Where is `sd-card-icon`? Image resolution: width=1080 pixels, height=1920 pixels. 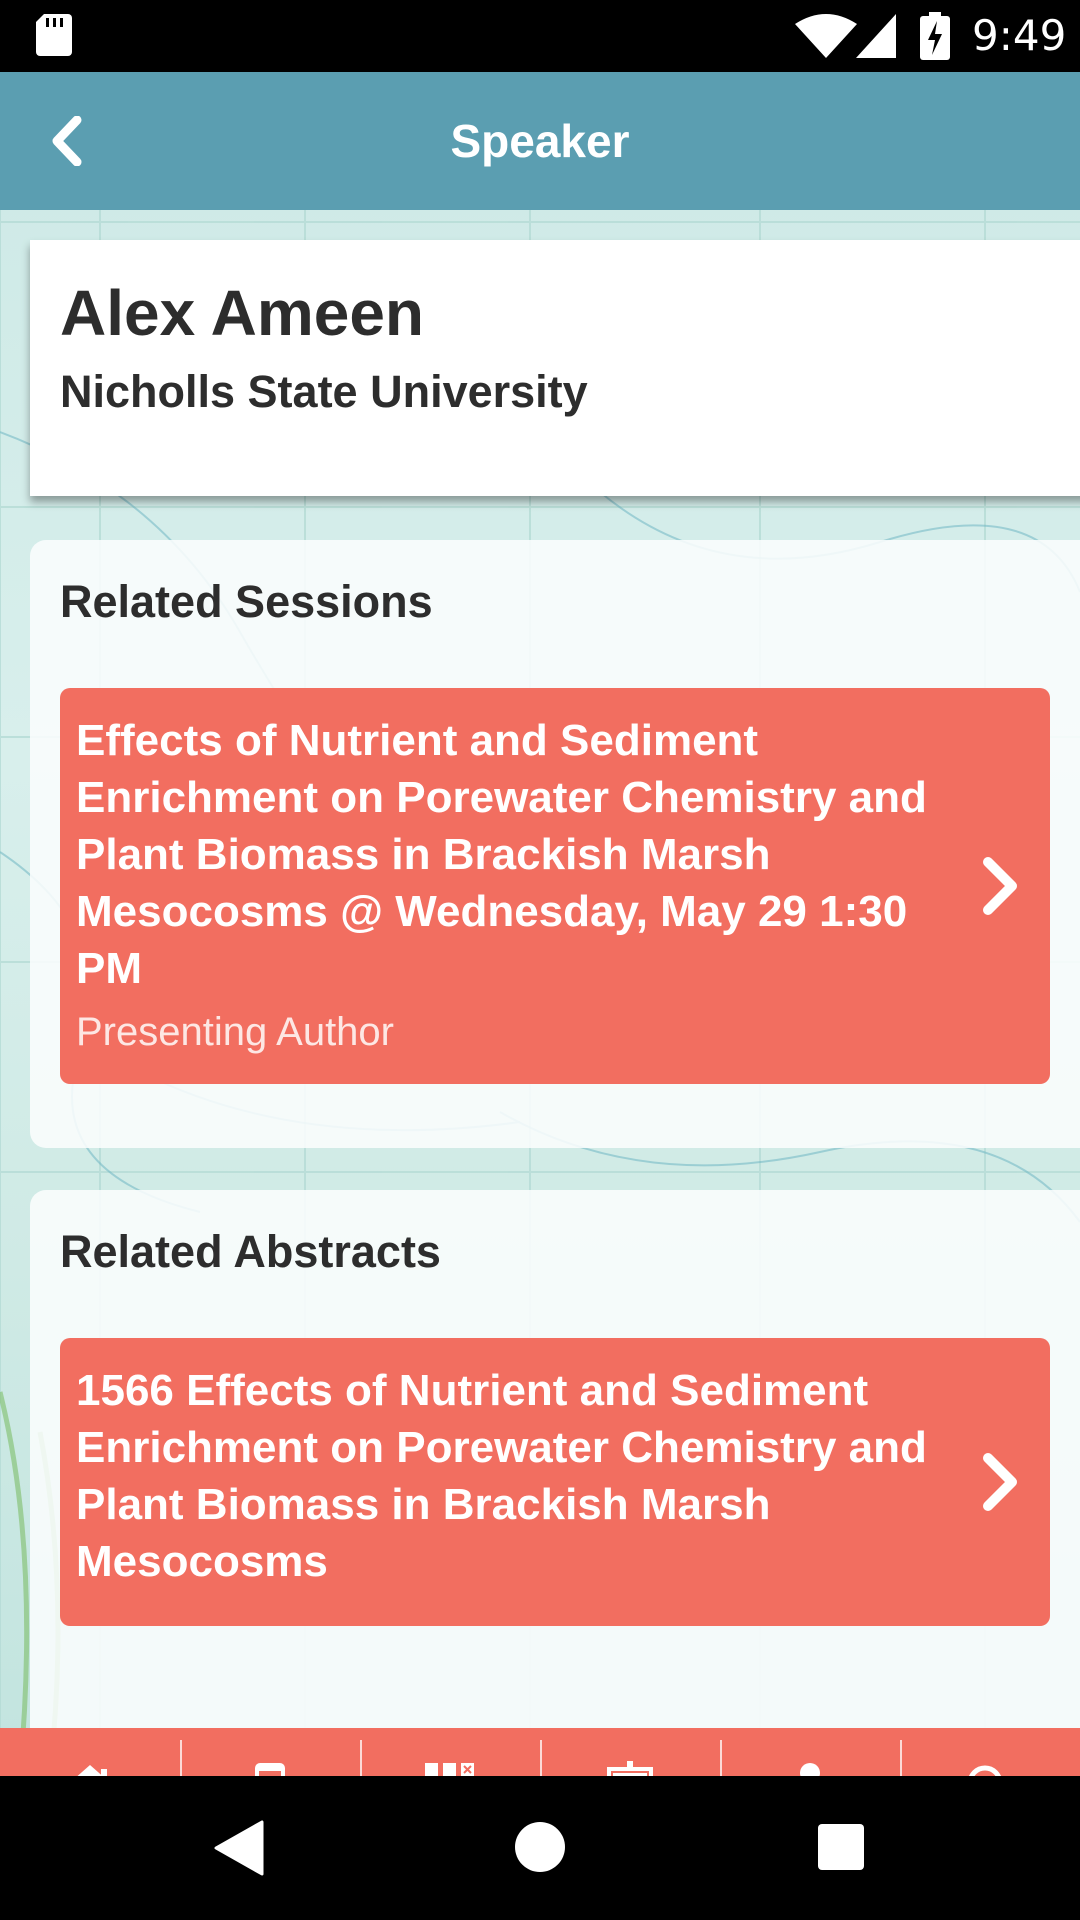 sd-card-icon is located at coordinates (54, 35).